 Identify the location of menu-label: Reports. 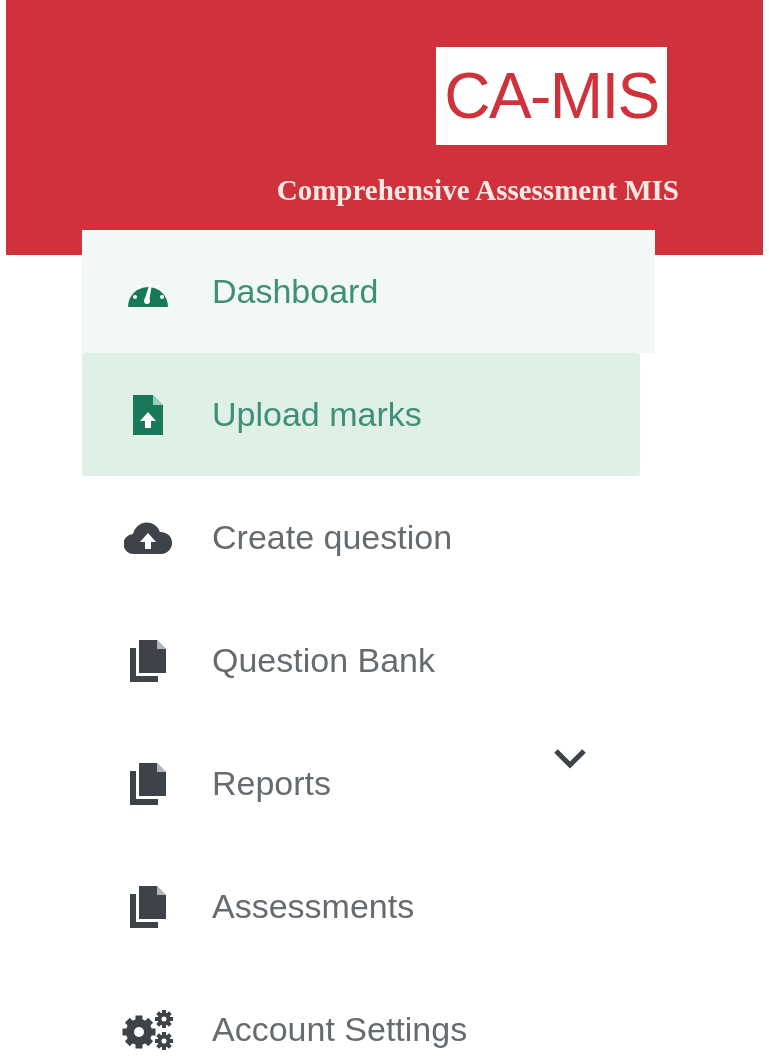
(272, 783).